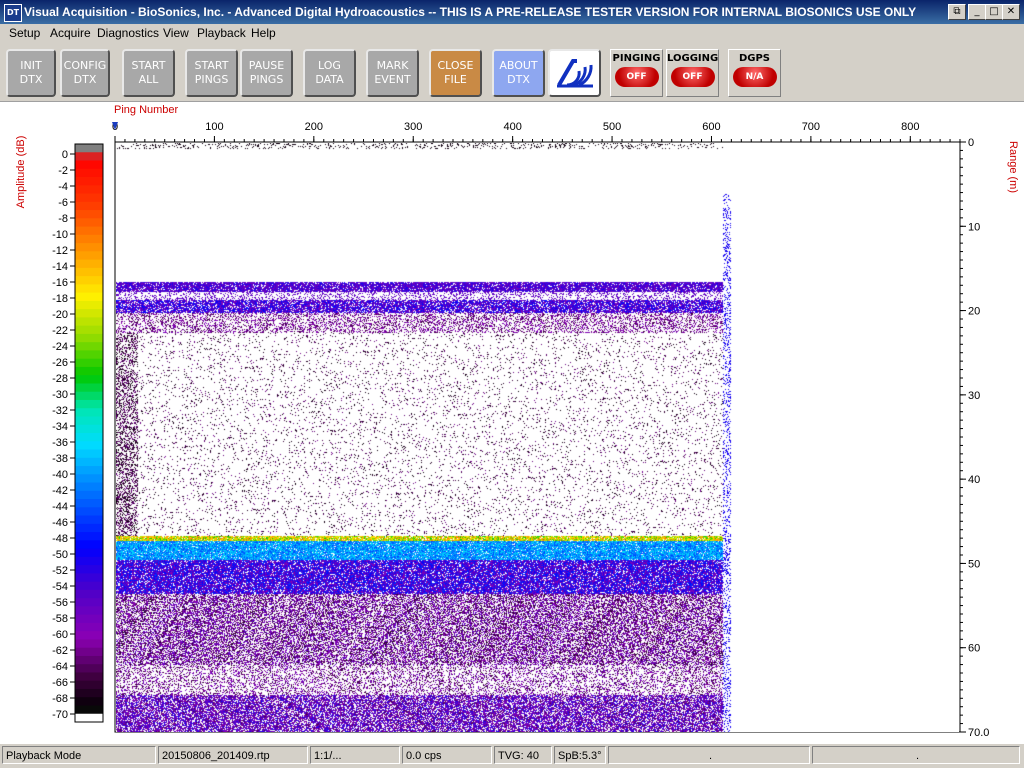  Describe the element at coordinates (455, 79) in the screenshot. I see `button-label-line2: FILE` at that location.